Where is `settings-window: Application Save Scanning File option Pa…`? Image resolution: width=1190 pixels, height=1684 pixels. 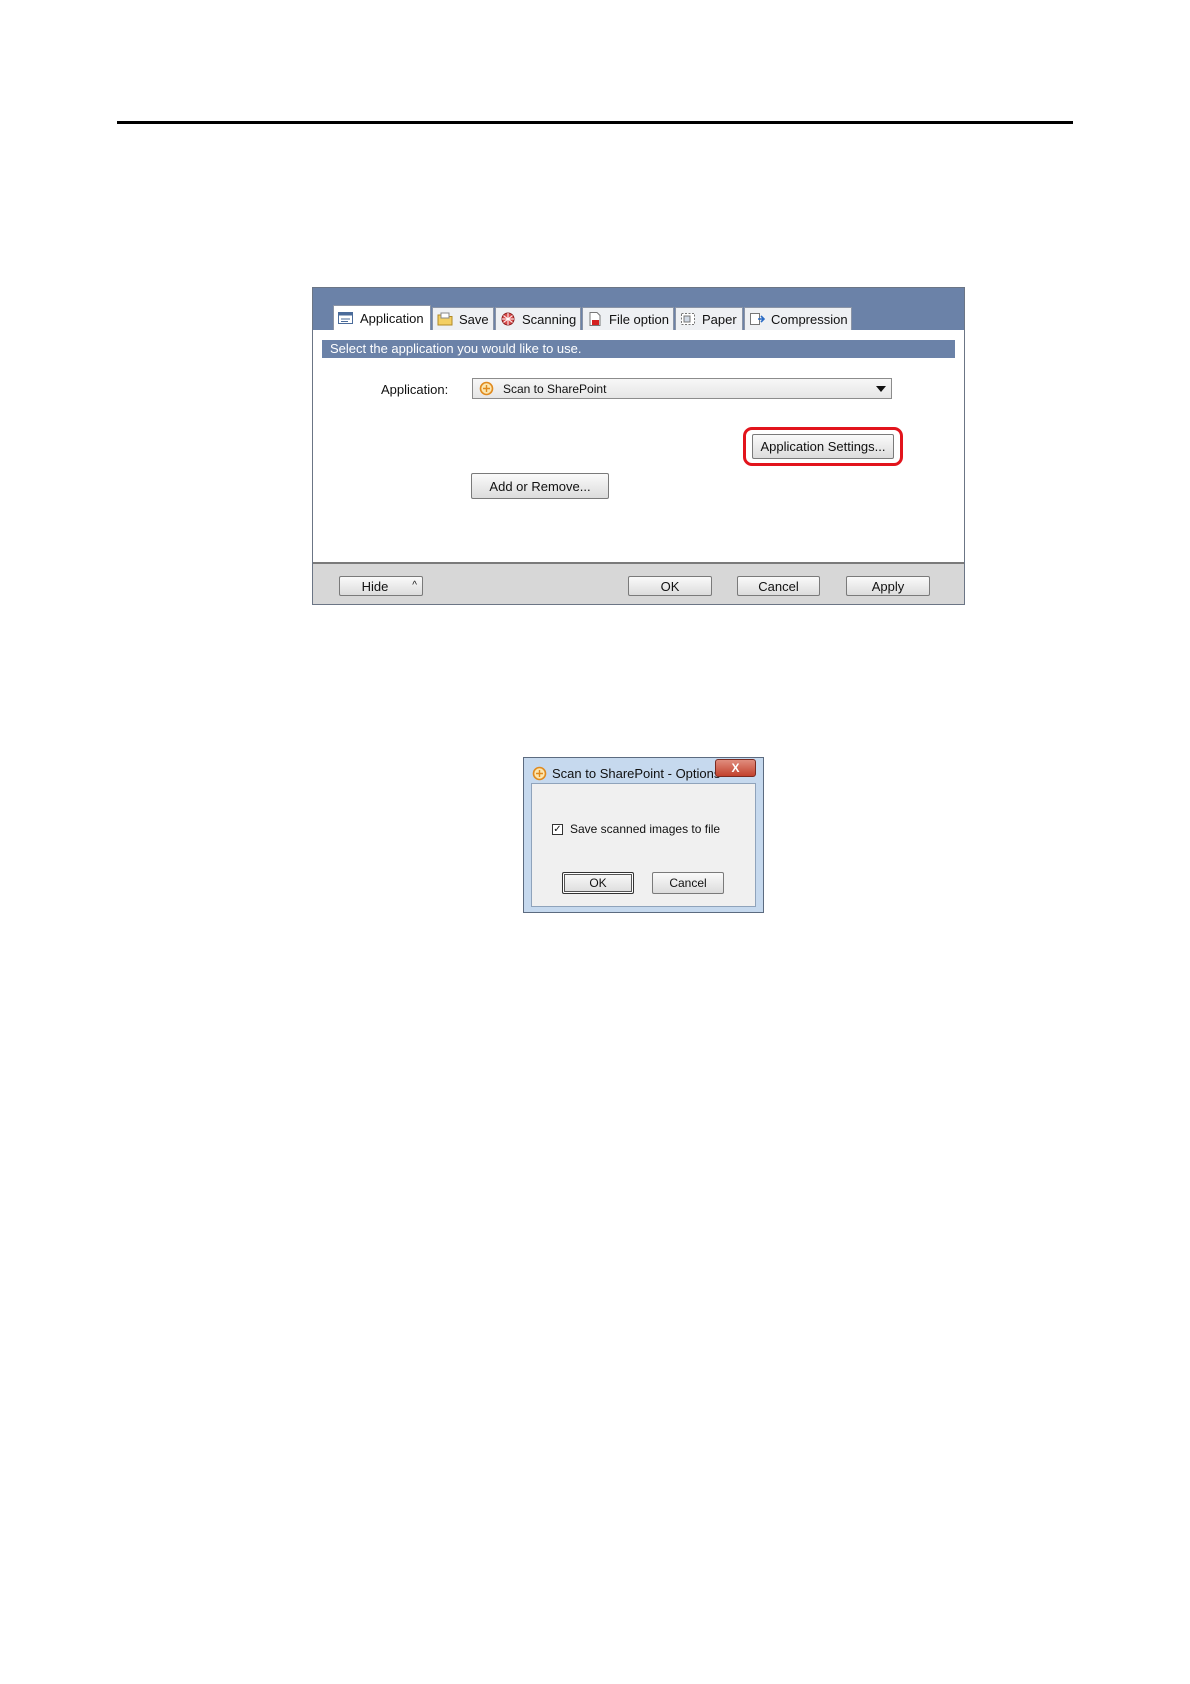
settings-window: Application Save Scanning File option Pa… is located at coordinates (638, 446).